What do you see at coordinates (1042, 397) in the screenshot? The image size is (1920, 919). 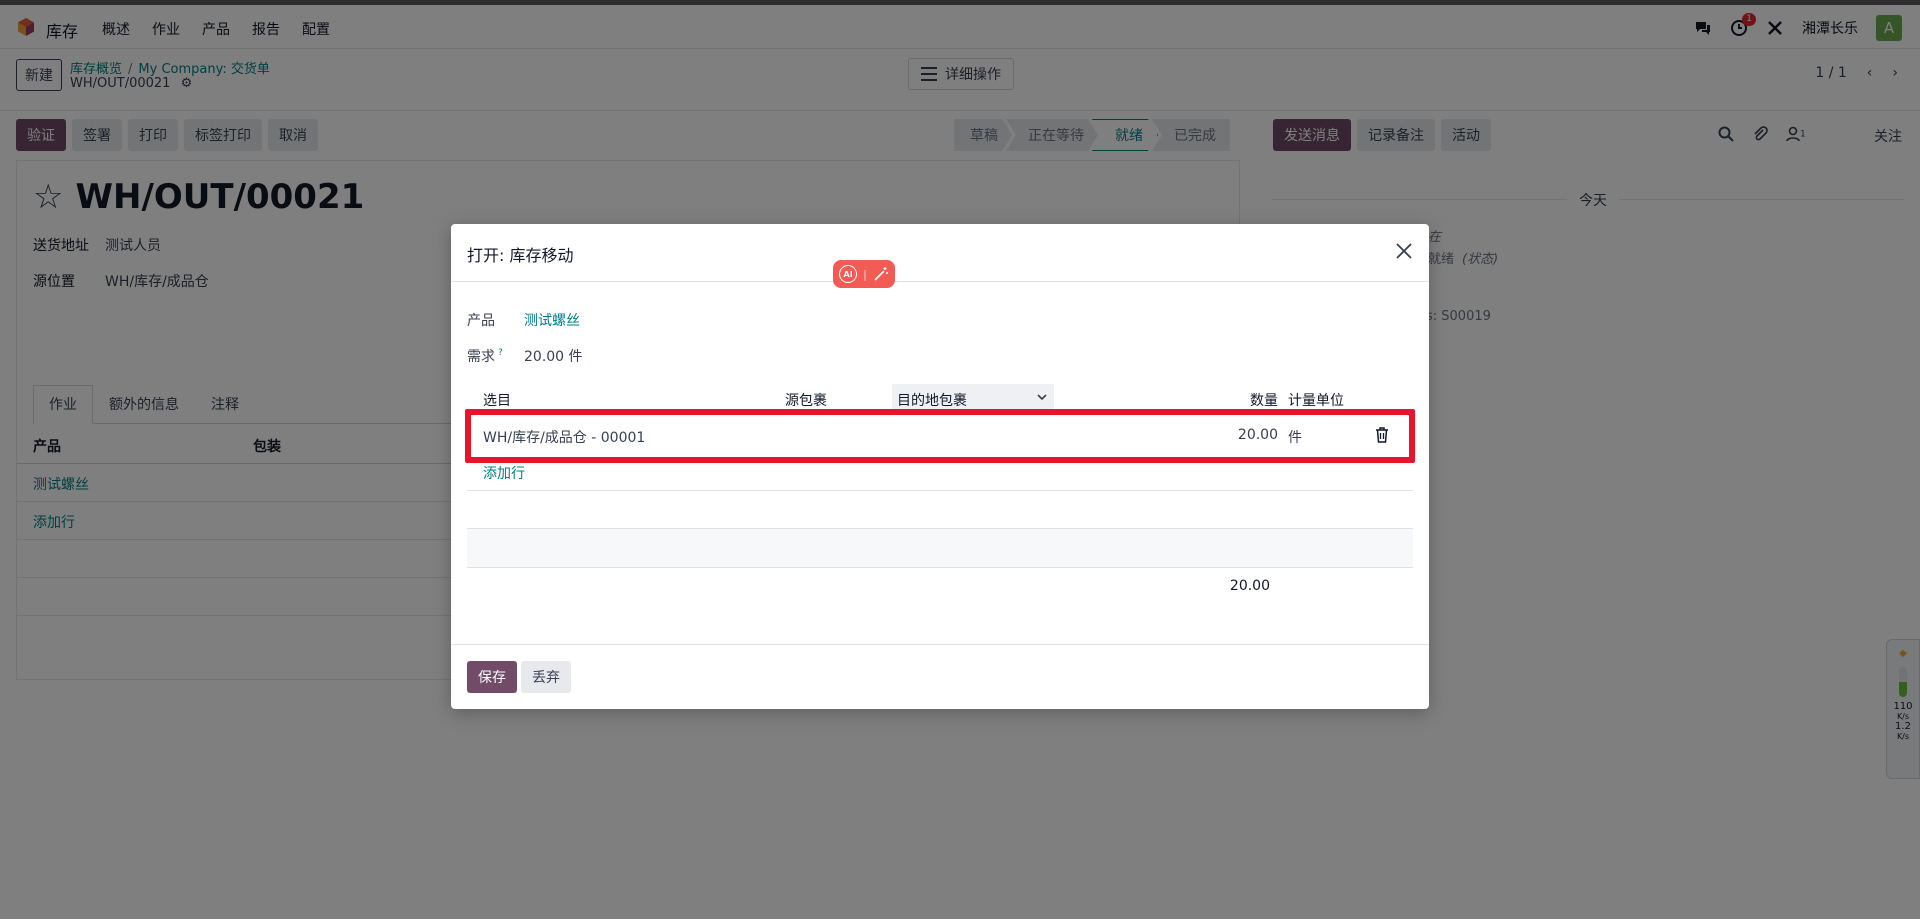 I see `chevron-down-icon` at bounding box center [1042, 397].